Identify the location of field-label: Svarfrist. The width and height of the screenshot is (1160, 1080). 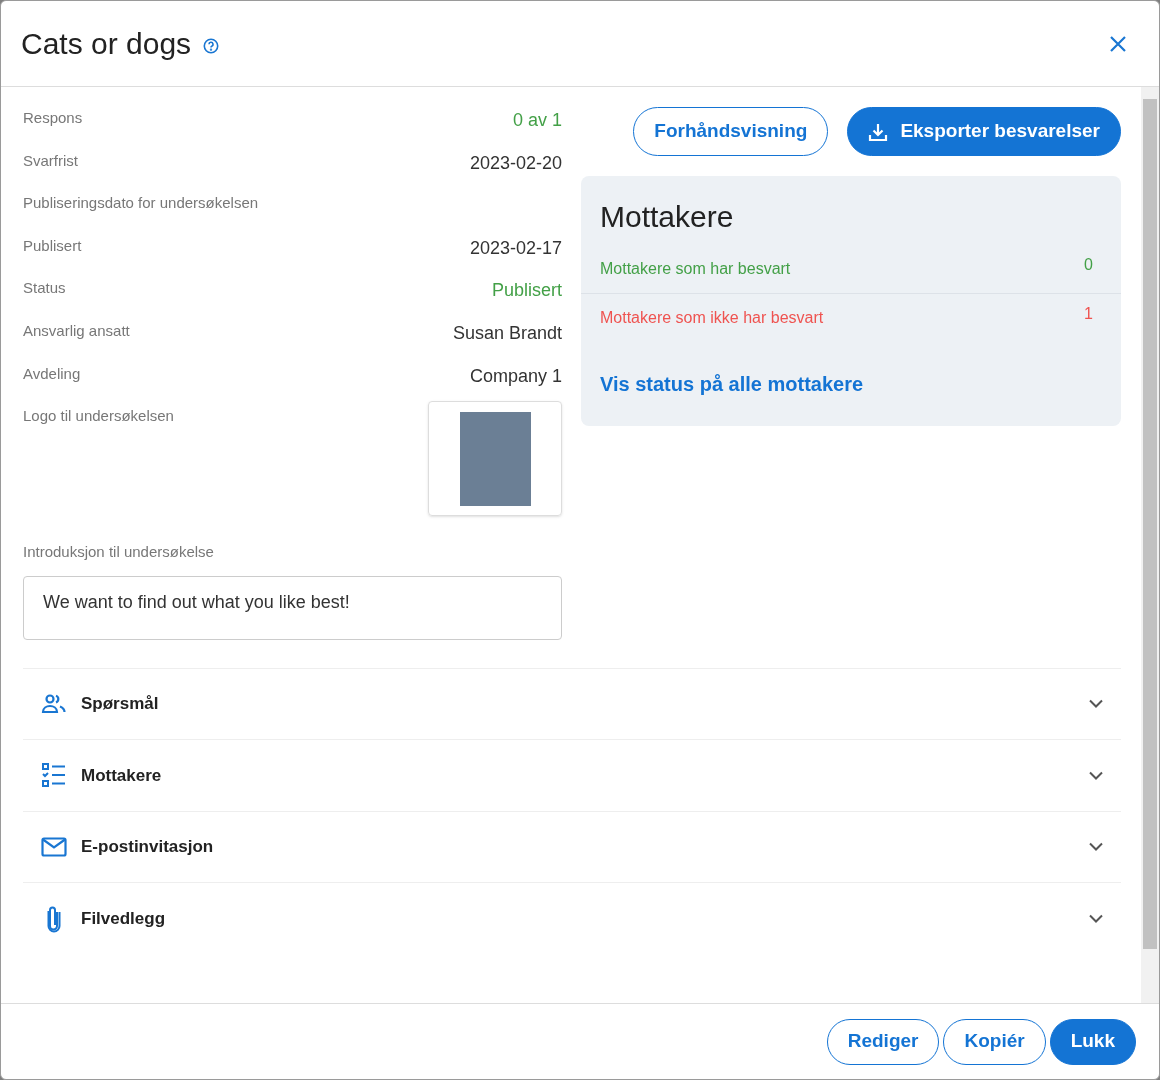
(50, 160).